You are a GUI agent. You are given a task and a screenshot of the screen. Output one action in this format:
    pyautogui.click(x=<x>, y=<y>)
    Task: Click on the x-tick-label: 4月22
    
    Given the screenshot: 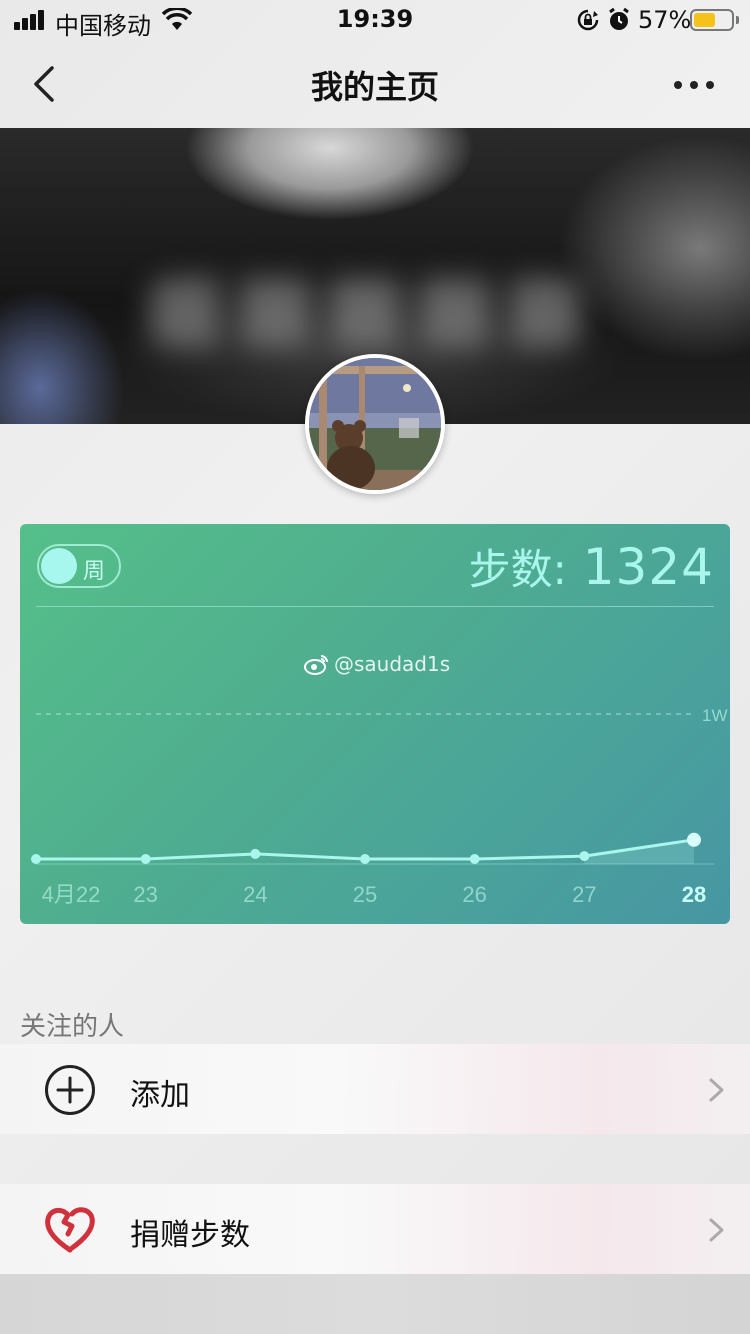 What is the action you would take?
    pyautogui.click(x=71, y=894)
    